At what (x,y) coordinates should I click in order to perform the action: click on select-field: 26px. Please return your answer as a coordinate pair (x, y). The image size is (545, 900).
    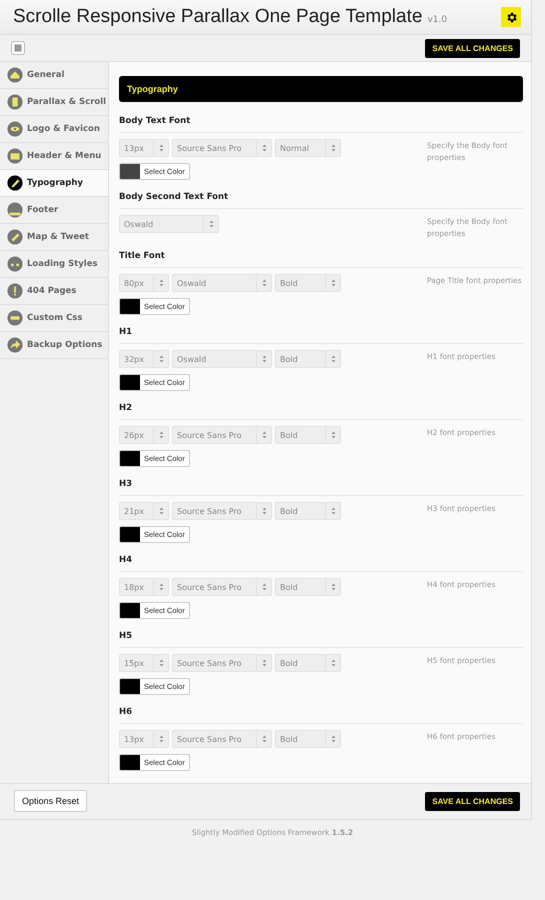
    Looking at the image, I should click on (144, 435).